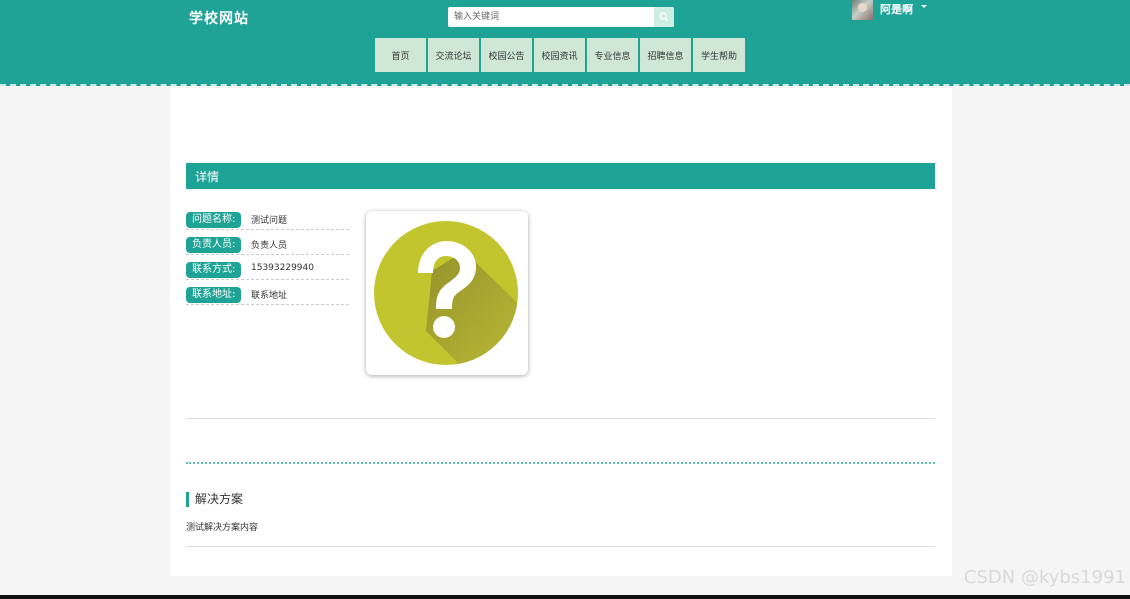 The image size is (1130, 599). I want to click on nav-majors: 专业信息, so click(612, 55).